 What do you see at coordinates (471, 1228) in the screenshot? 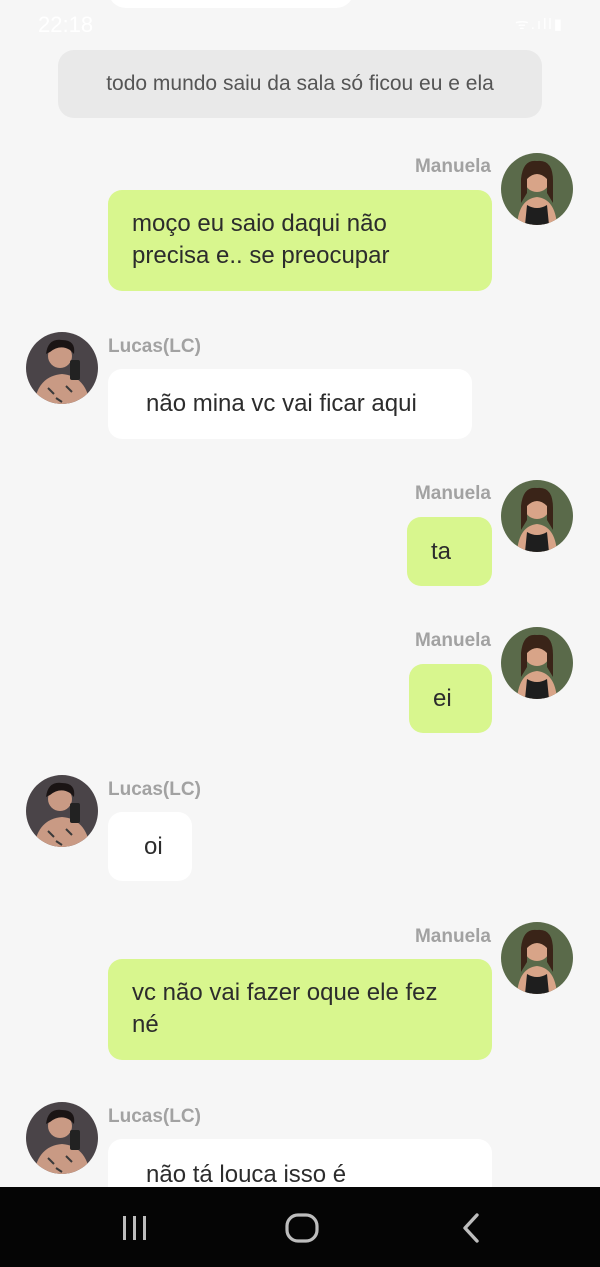
I see `back-icon` at bounding box center [471, 1228].